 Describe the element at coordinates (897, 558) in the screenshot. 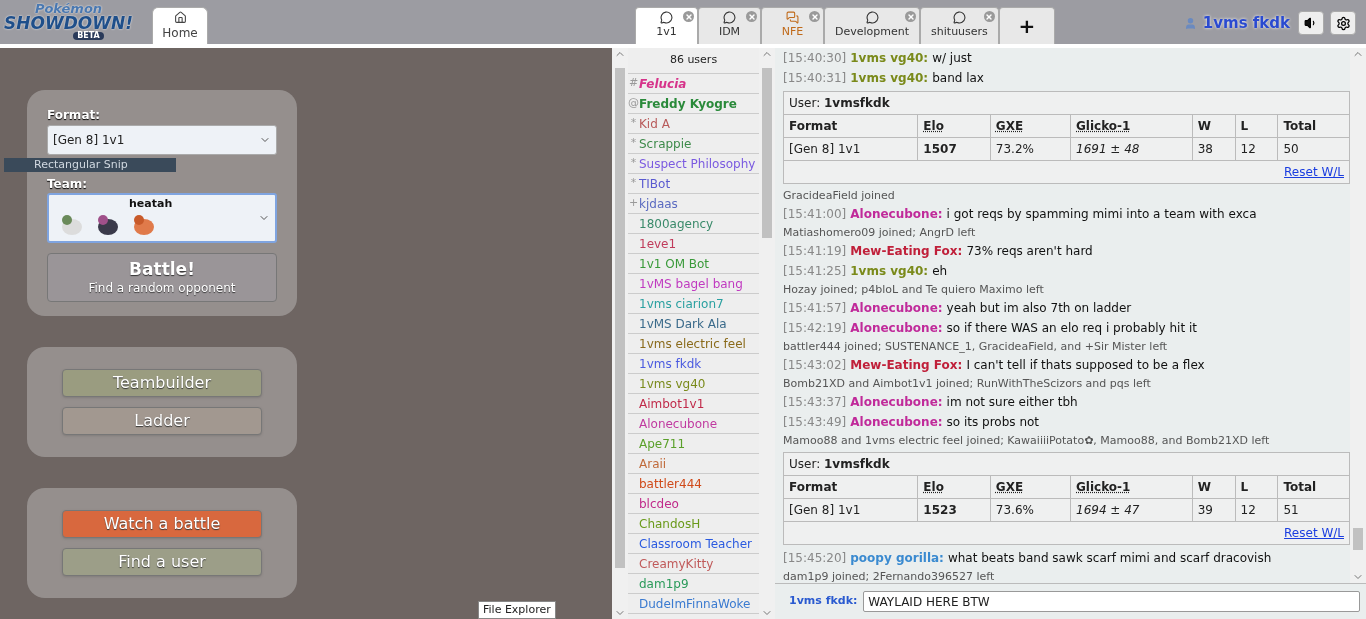

I see `chat-username: poopy gorilla:` at that location.